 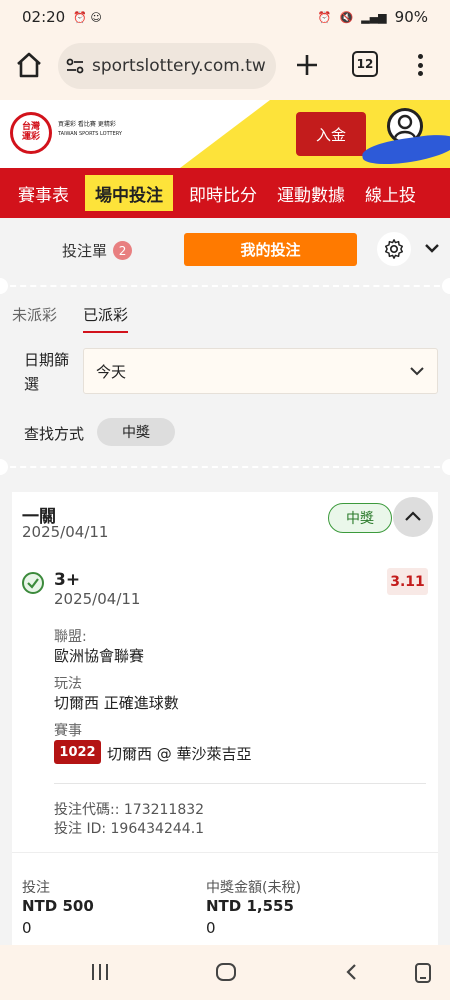 I want to click on status-bar: 02:20 ⏰ ☺ ⏰ 🔇 ▂▄▆ 90%, so click(x=225, y=17).